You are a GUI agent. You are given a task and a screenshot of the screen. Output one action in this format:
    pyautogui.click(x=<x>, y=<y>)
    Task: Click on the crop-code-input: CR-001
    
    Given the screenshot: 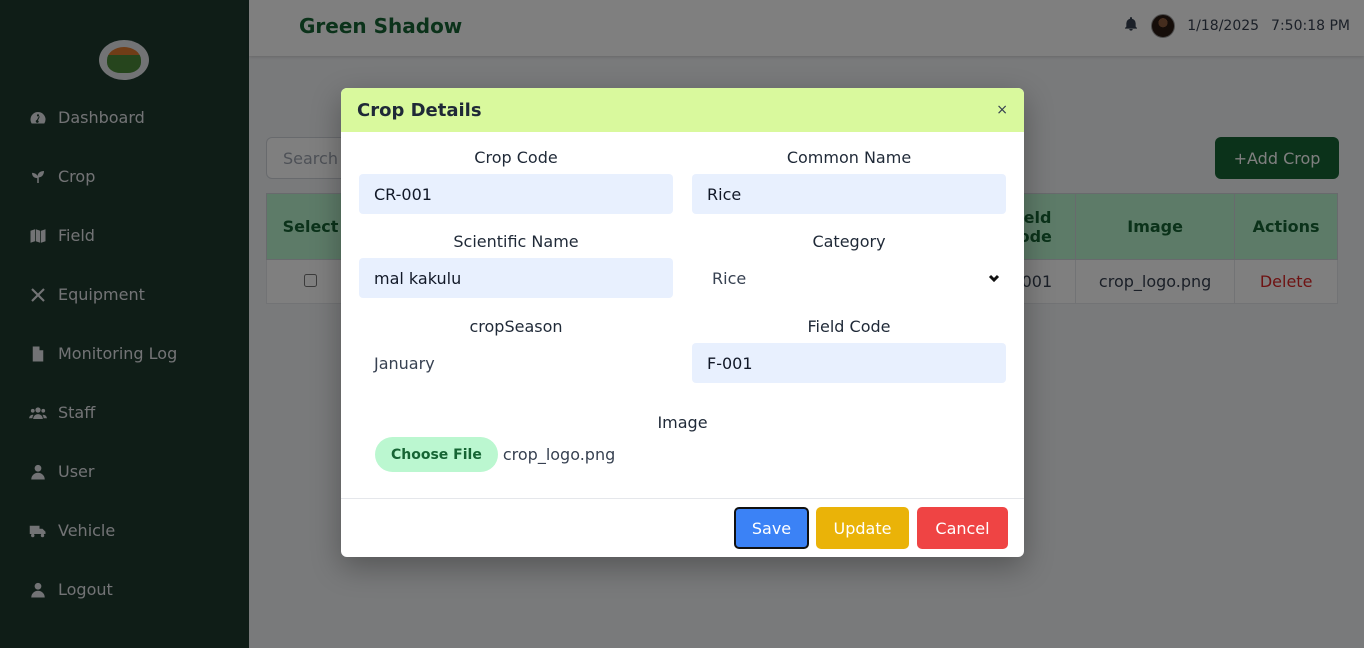 What is the action you would take?
    pyautogui.click(x=516, y=194)
    